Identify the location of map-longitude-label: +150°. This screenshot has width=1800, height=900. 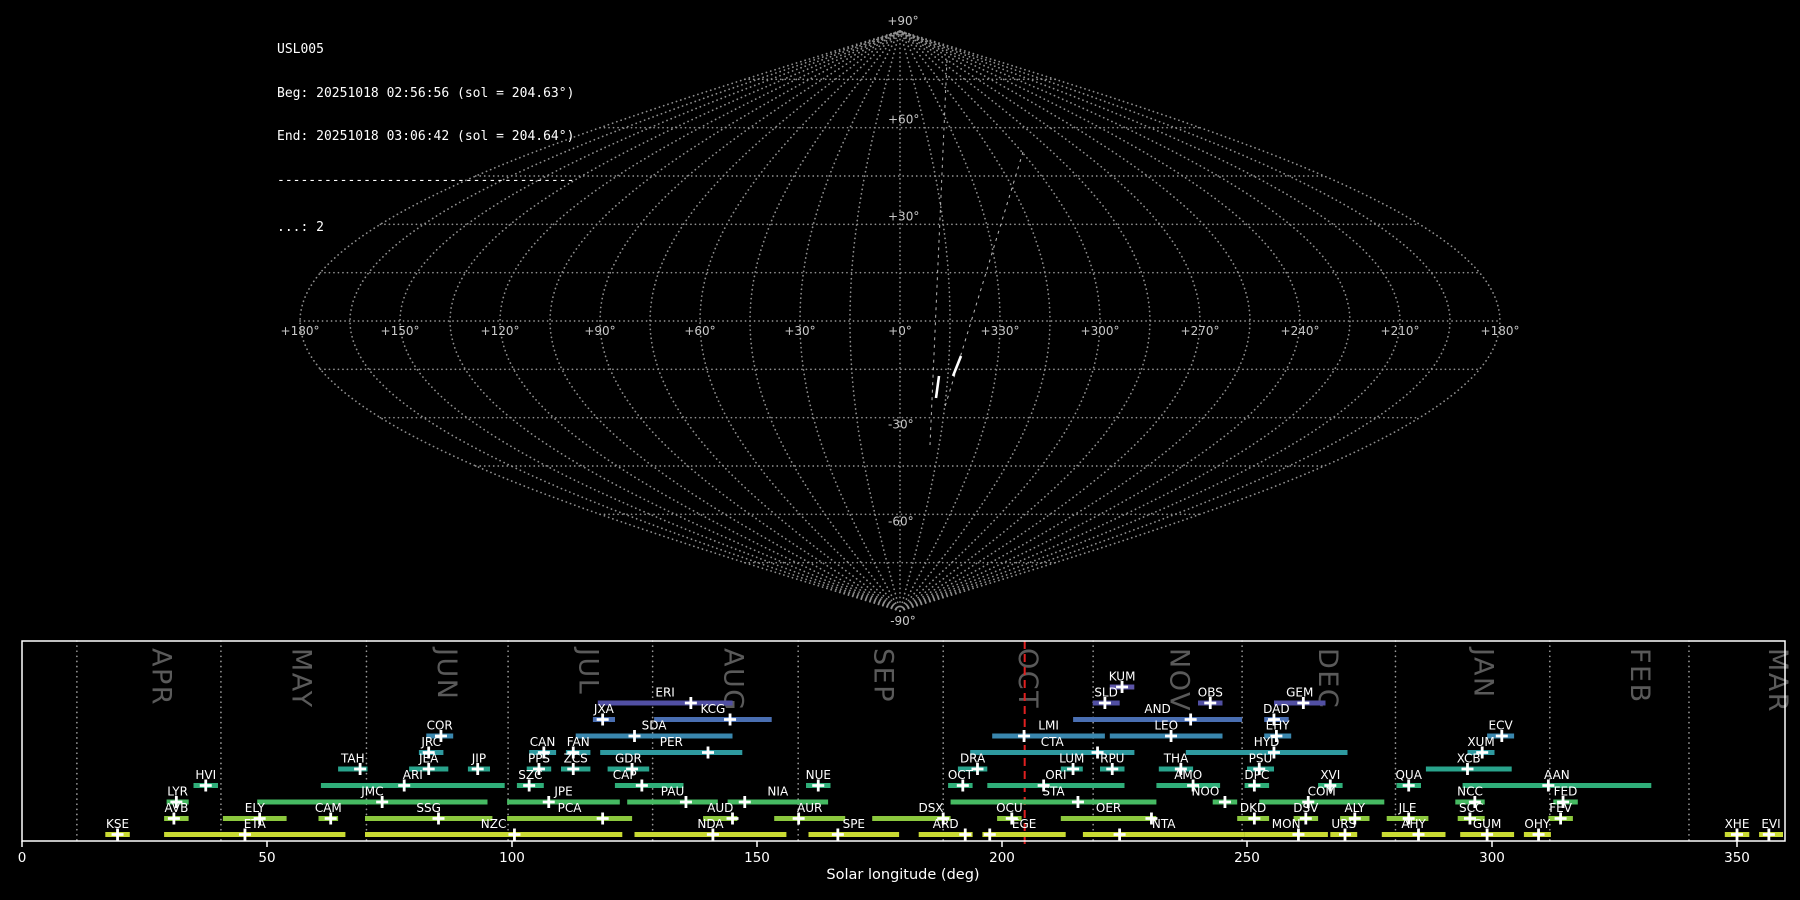
(400, 331).